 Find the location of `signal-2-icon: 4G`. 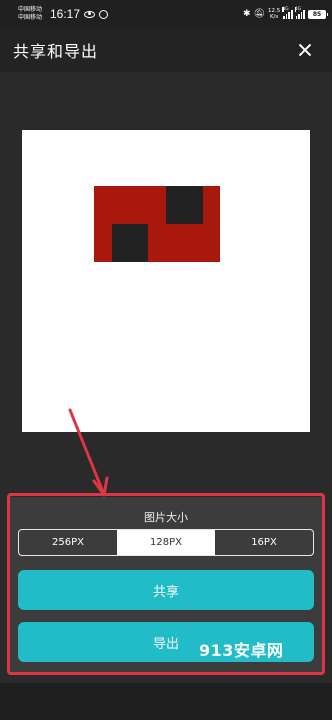

signal-2-icon: 4G is located at coordinates (299, 12).